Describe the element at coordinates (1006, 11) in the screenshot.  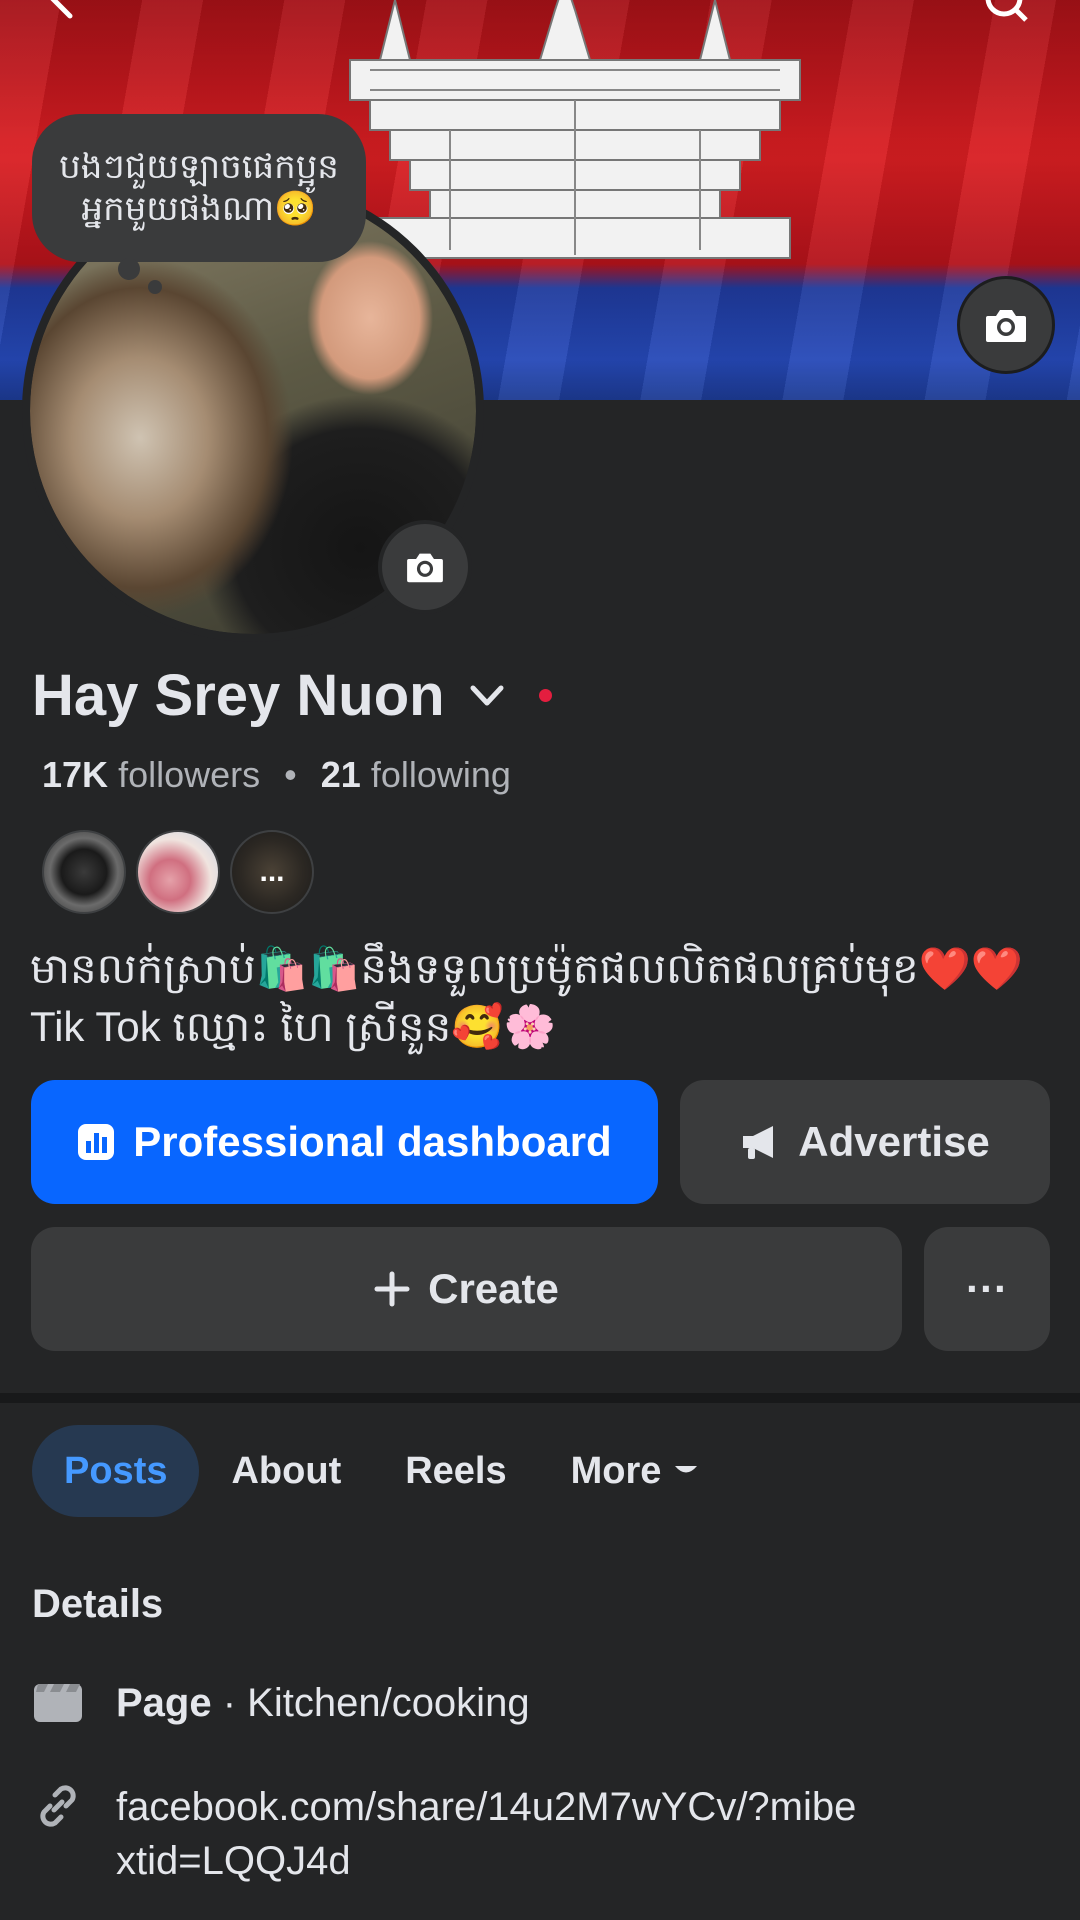
I see `search-icon` at that location.